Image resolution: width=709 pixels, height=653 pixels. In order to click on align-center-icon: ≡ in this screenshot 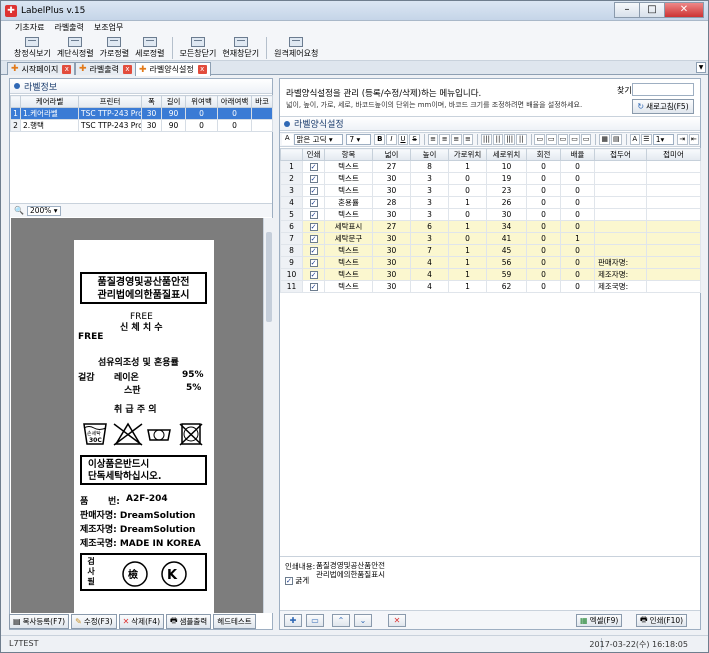, I will do `click(444, 139)`.